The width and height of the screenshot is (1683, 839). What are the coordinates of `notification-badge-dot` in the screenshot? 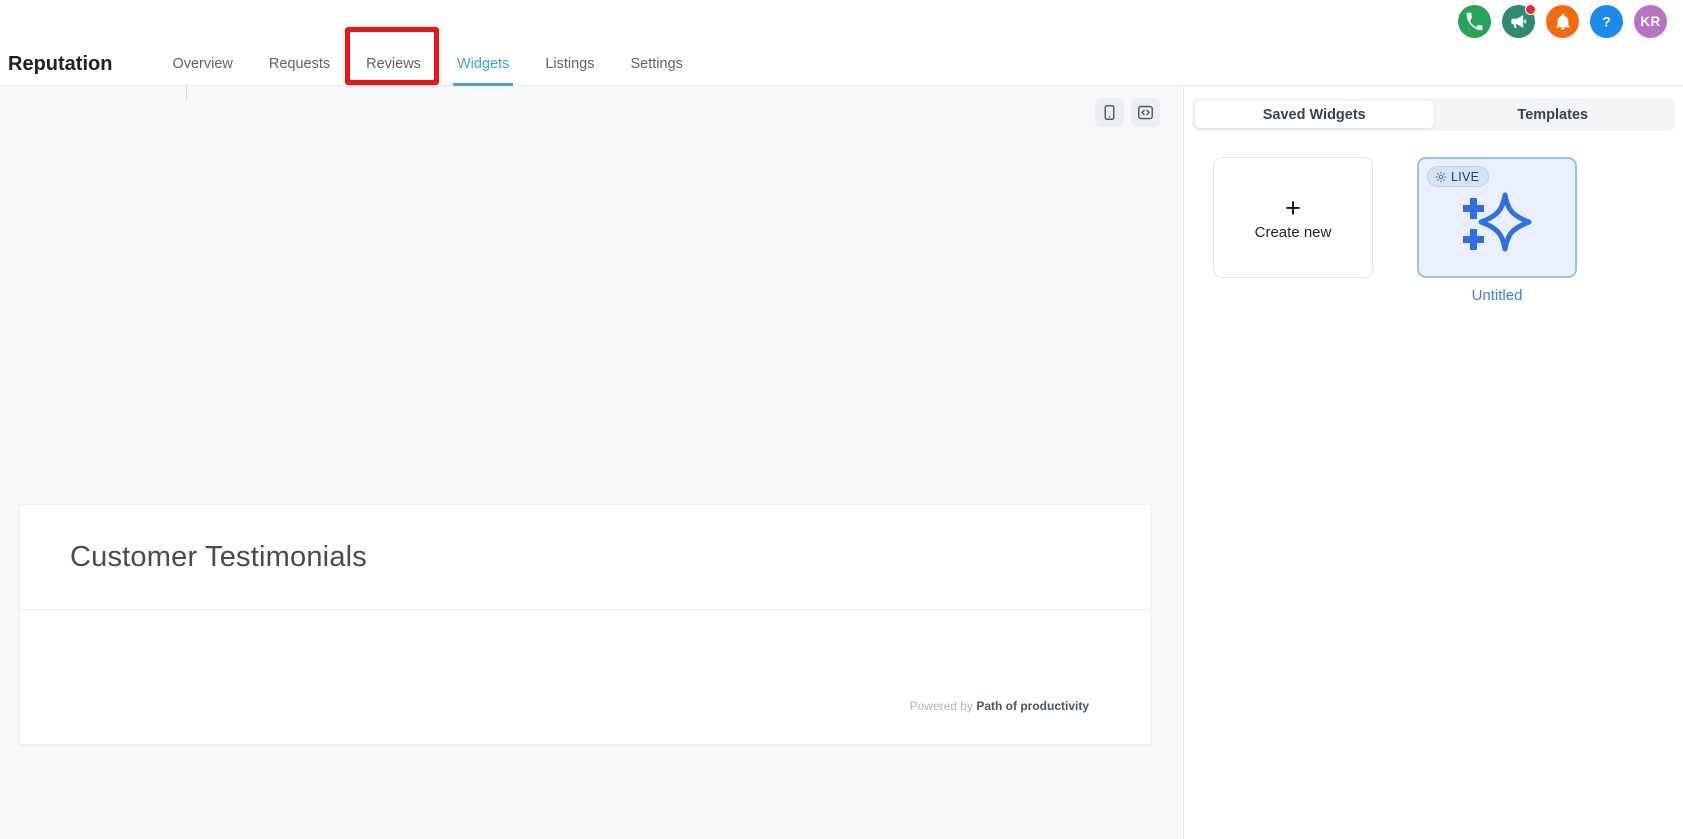 It's located at (1530, 9).